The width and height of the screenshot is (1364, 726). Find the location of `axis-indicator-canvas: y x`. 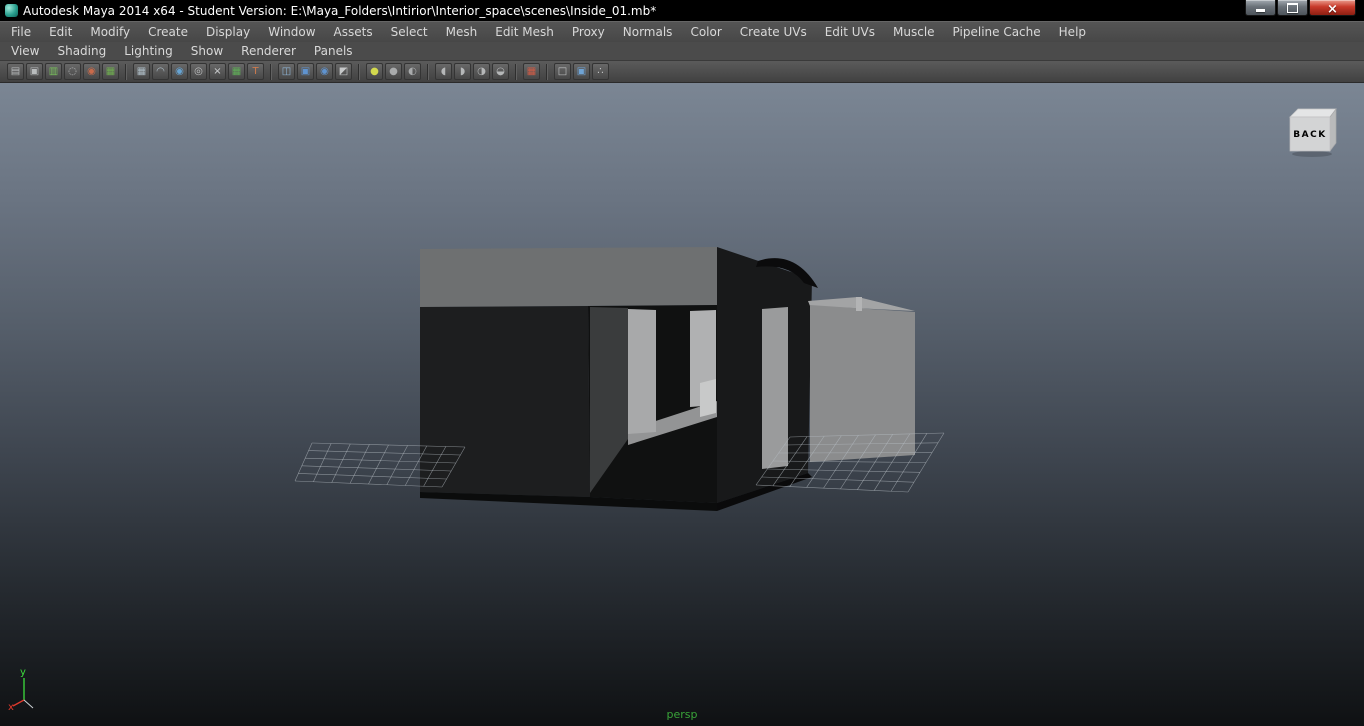

axis-indicator-canvas: y x is located at coordinates (21, 690).